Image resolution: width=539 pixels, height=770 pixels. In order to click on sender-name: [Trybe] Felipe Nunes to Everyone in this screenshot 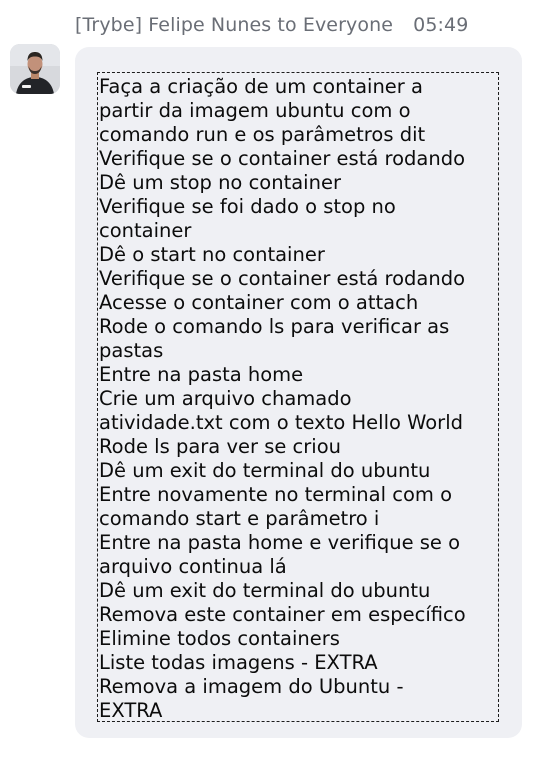, I will do `click(234, 25)`.